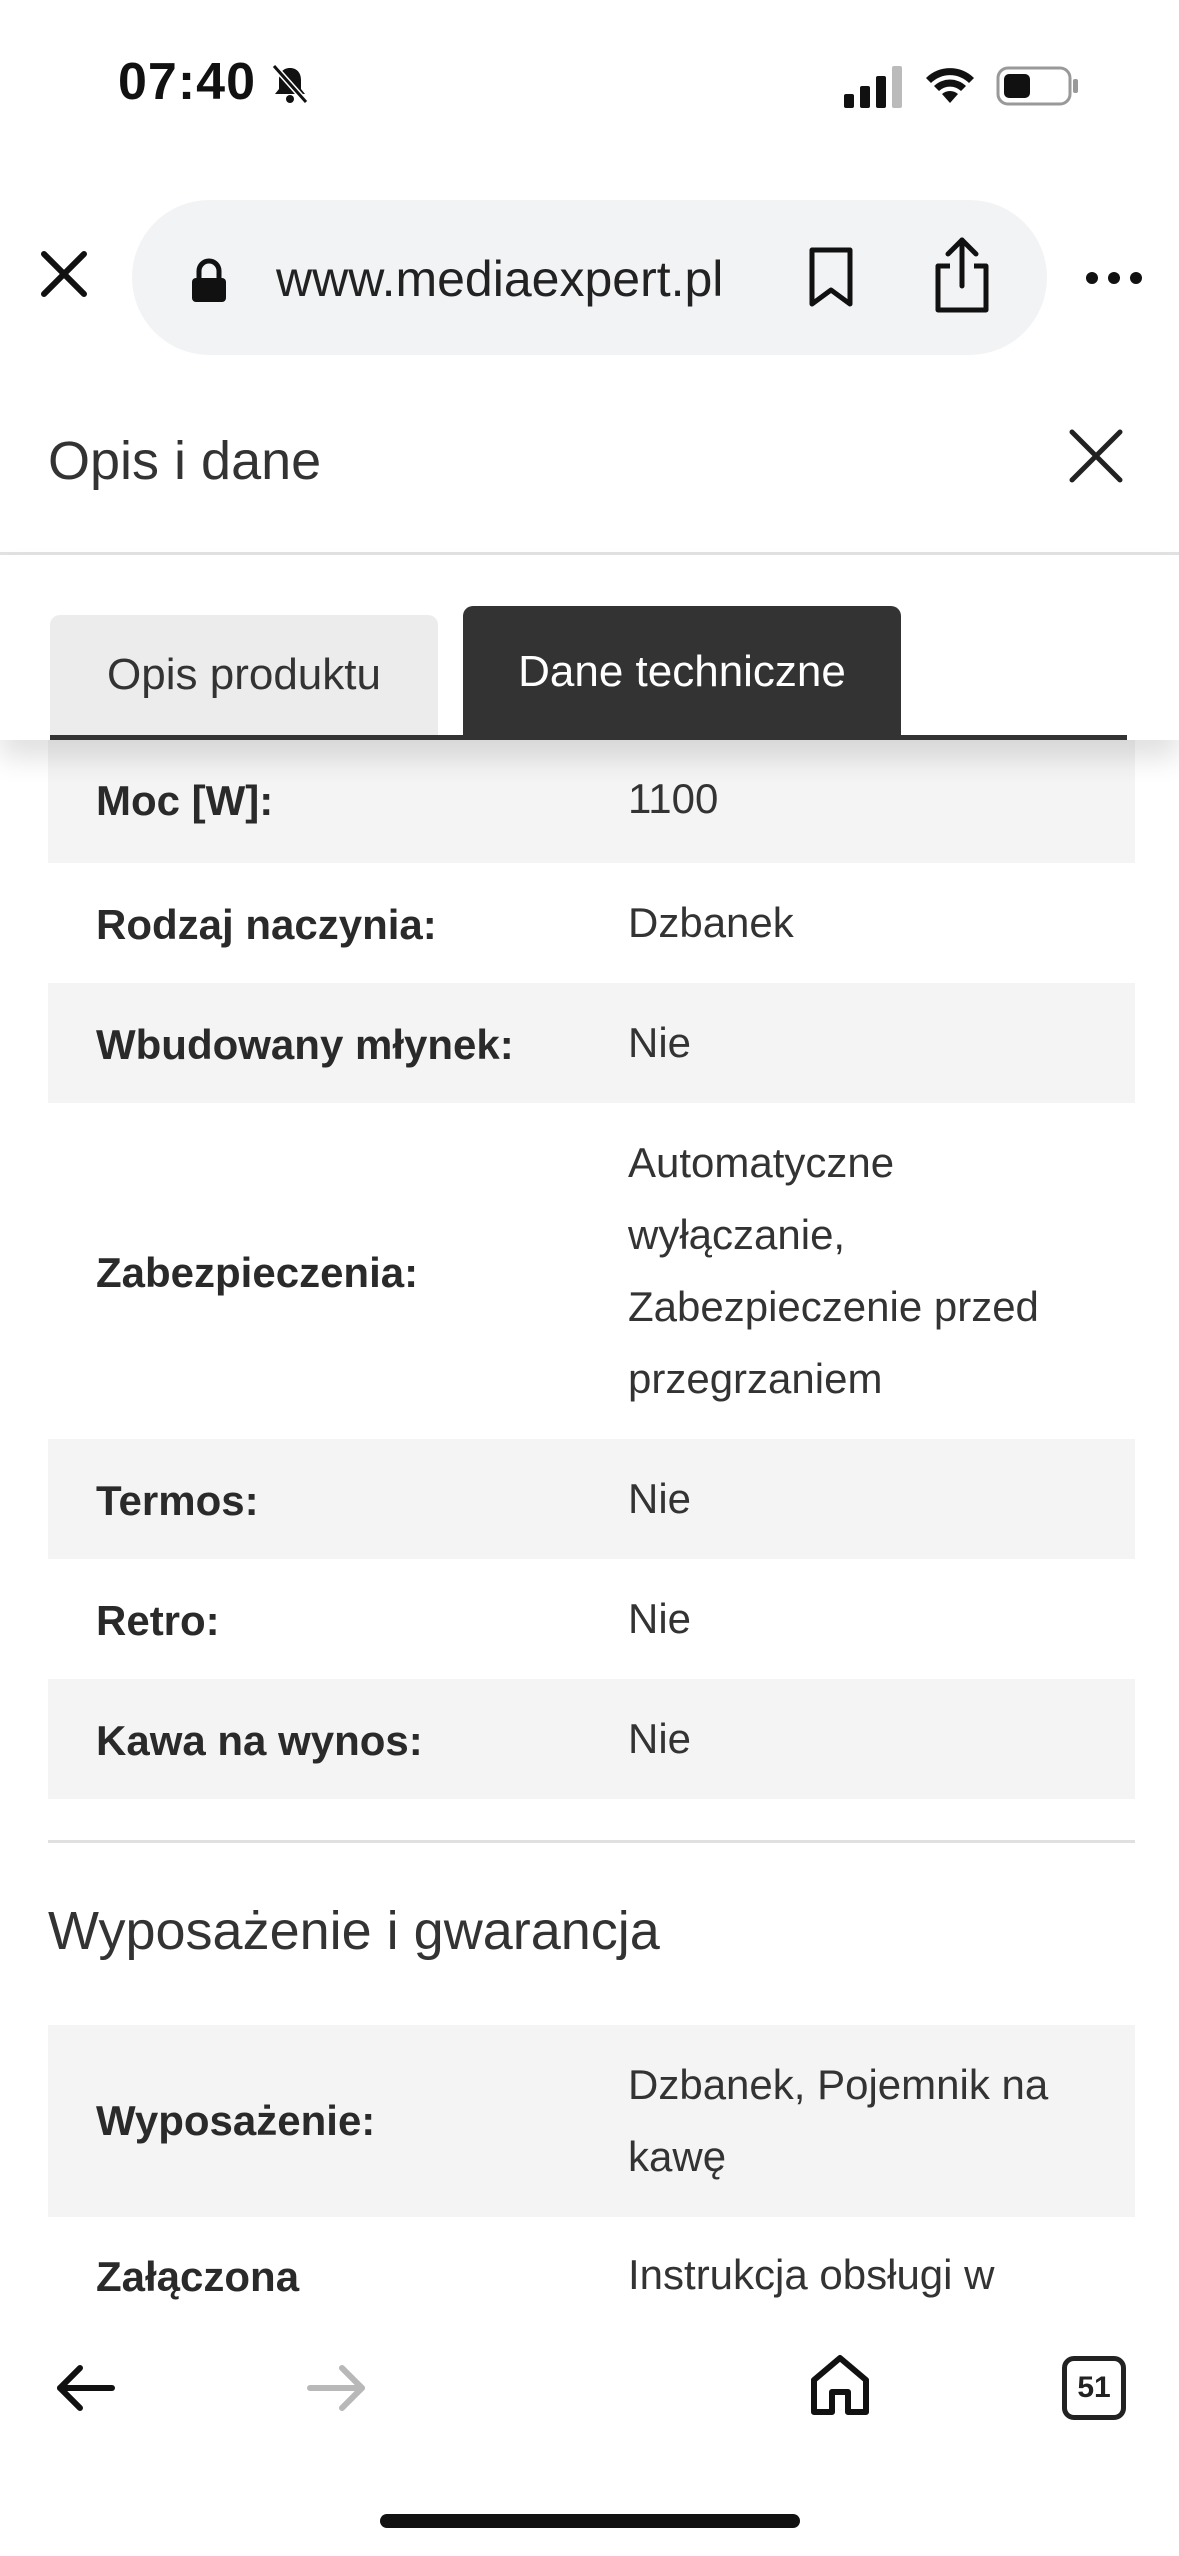 The width and height of the screenshot is (1179, 2556). What do you see at coordinates (158, 1620) in the screenshot?
I see `spec-label: Retro:` at bounding box center [158, 1620].